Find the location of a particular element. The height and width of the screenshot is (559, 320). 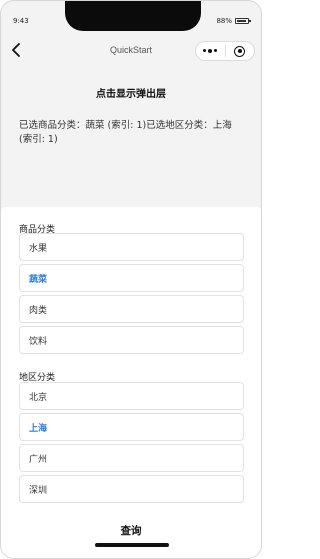

selection-summary: 已选商品分类：蔬菜 (索引: 1)已选地区分类：上海 (索引: 1) is located at coordinates (125, 132).